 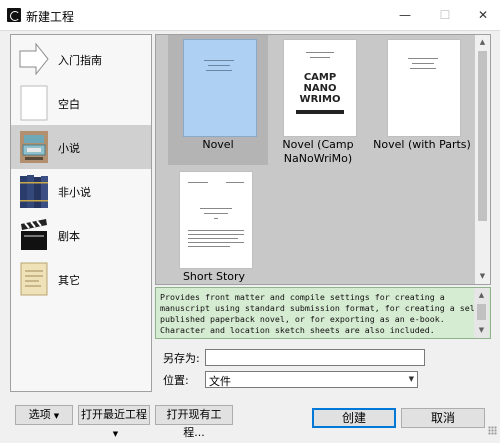 I want to click on close-button: ✕, so click(x=483, y=15).